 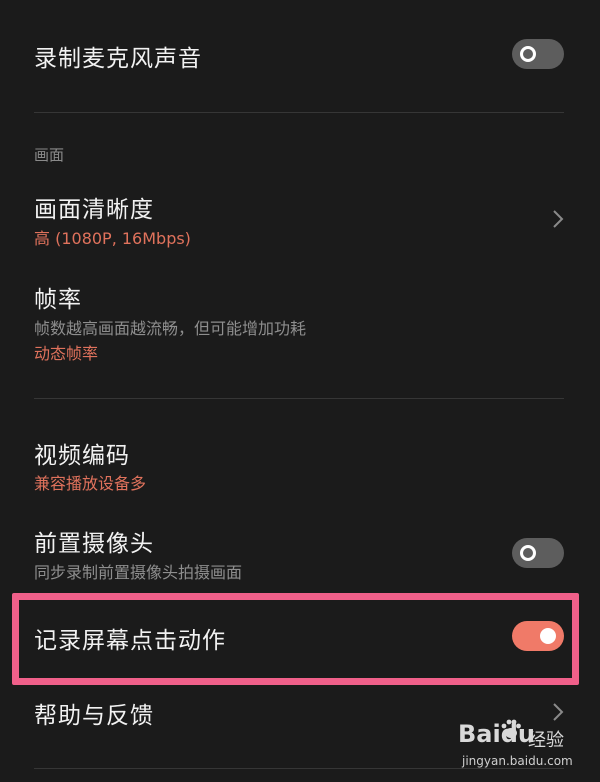 I want to click on resolution-title: 画面清晰度, so click(x=94, y=210).